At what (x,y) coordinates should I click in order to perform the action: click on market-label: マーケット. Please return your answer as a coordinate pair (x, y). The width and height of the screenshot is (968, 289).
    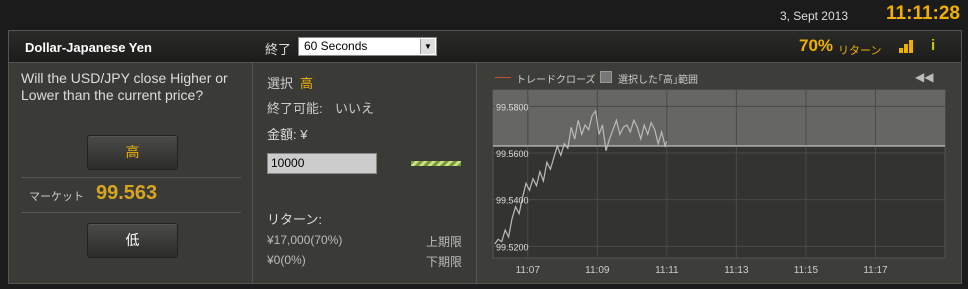
    Looking at the image, I should click on (56, 197).